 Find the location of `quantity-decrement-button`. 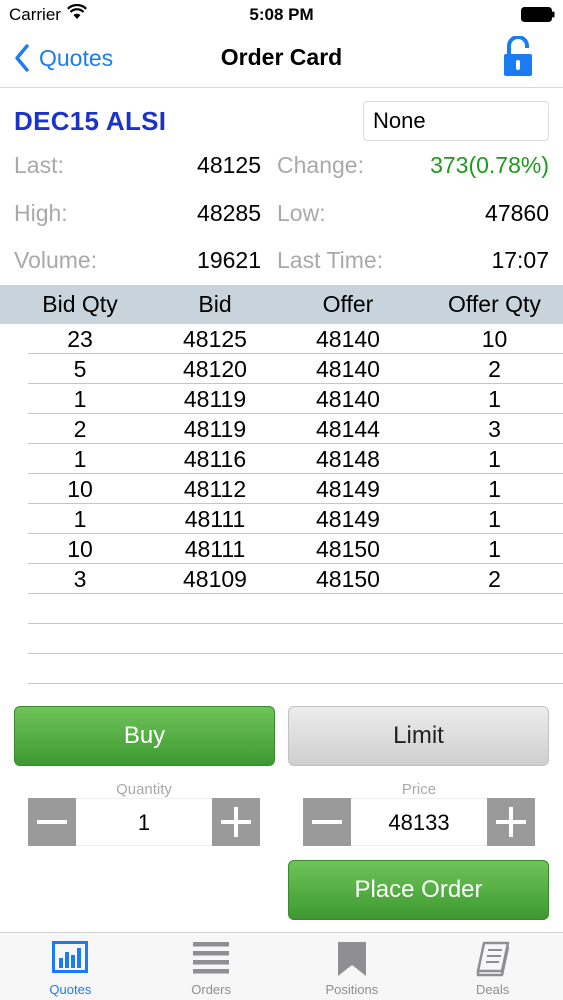

quantity-decrement-button is located at coordinates (52, 822).